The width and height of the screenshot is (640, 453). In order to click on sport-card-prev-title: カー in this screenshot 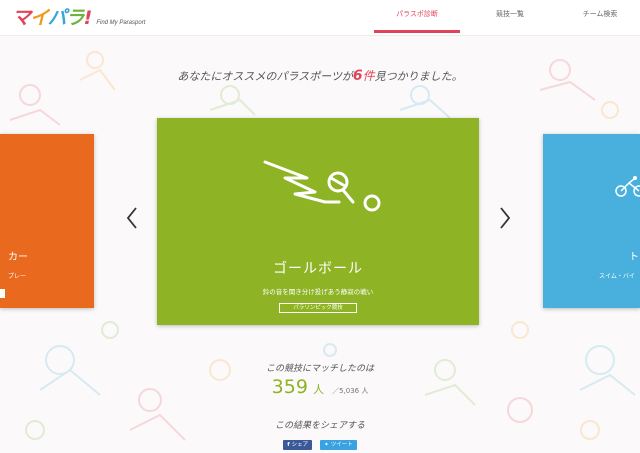, I will do `click(18, 257)`.